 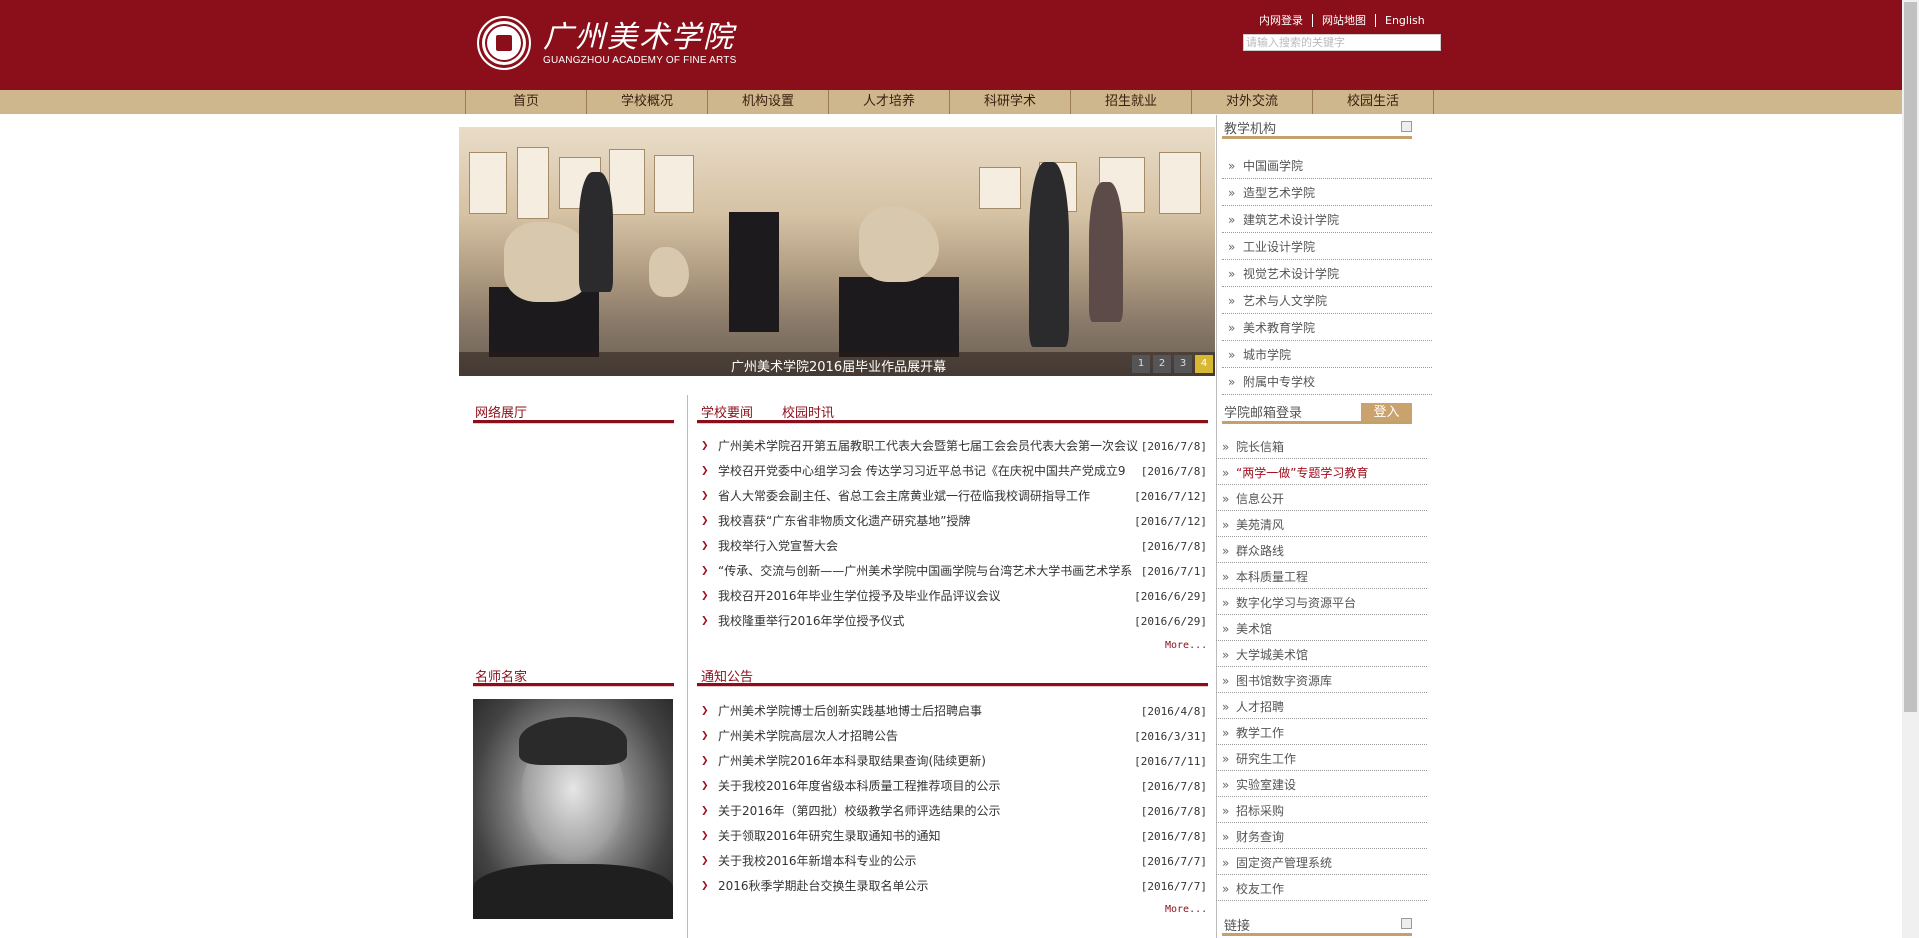 What do you see at coordinates (1327, 301) in the screenshot?
I see `teaching-unit-item: 艺术与人文学院` at bounding box center [1327, 301].